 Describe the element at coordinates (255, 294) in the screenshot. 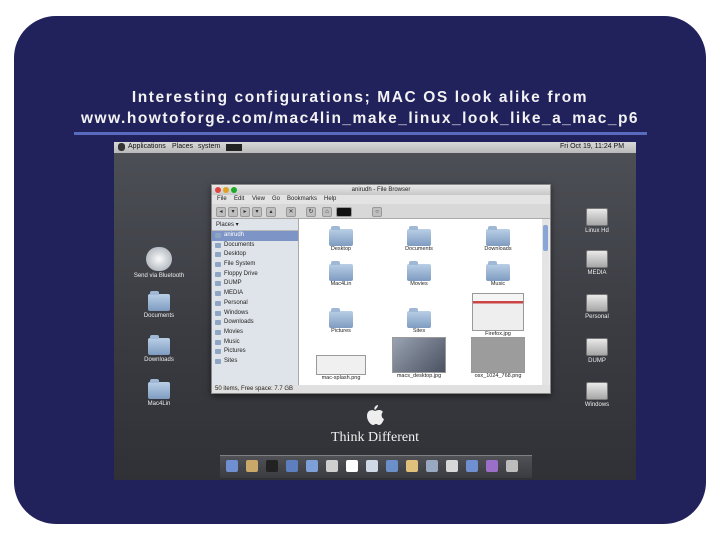

I see `sidebar-item-media: MEDIA` at that location.